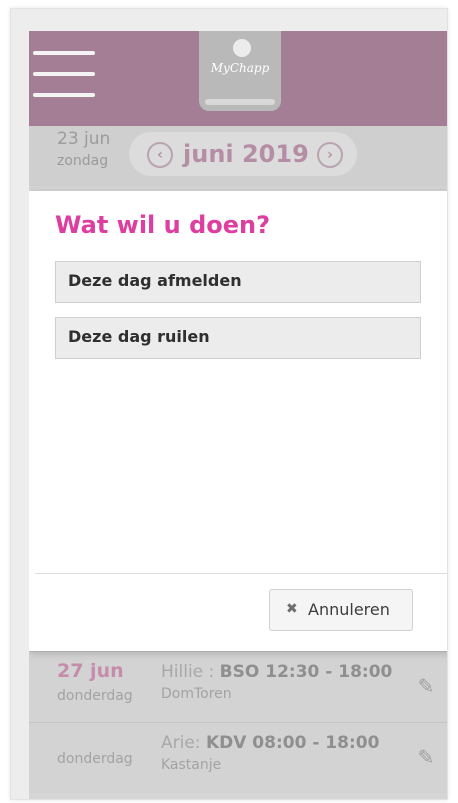  Describe the element at coordinates (155, 280) in the screenshot. I see `option-label: Deze dag afmelden` at that location.